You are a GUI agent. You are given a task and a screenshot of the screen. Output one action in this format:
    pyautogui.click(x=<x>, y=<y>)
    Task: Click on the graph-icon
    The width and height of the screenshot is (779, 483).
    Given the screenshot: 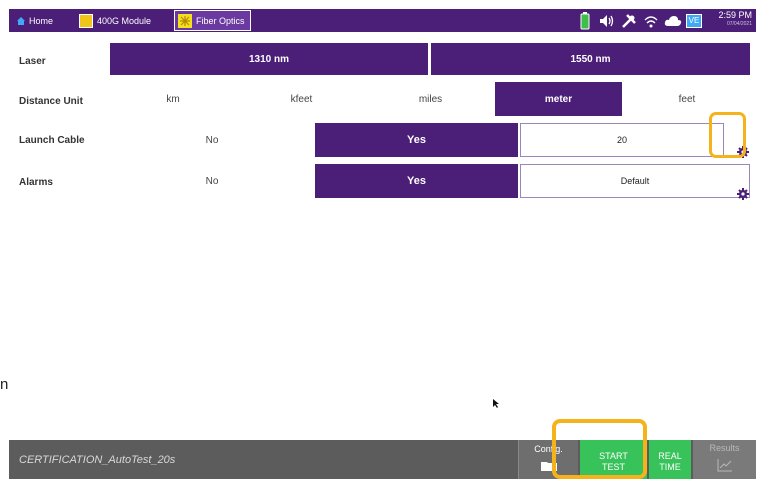 What is the action you would take?
    pyautogui.click(x=725, y=466)
    